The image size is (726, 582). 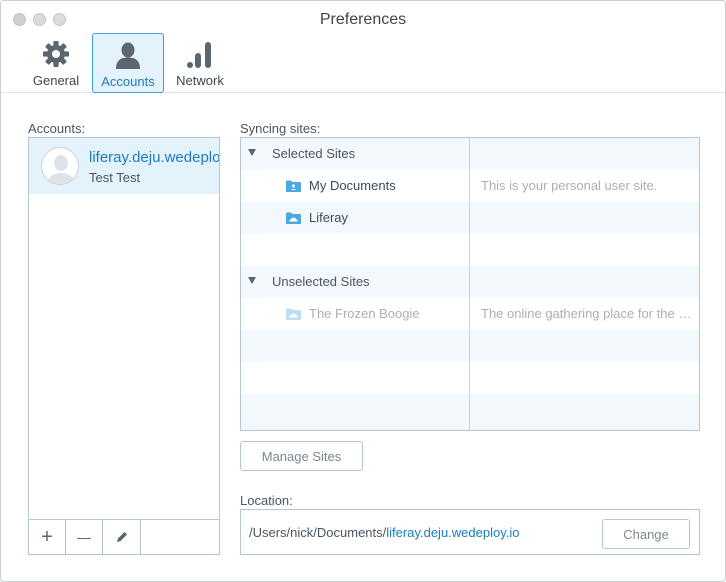 What do you see at coordinates (293, 186) in the screenshot?
I see `user-folder-icon` at bounding box center [293, 186].